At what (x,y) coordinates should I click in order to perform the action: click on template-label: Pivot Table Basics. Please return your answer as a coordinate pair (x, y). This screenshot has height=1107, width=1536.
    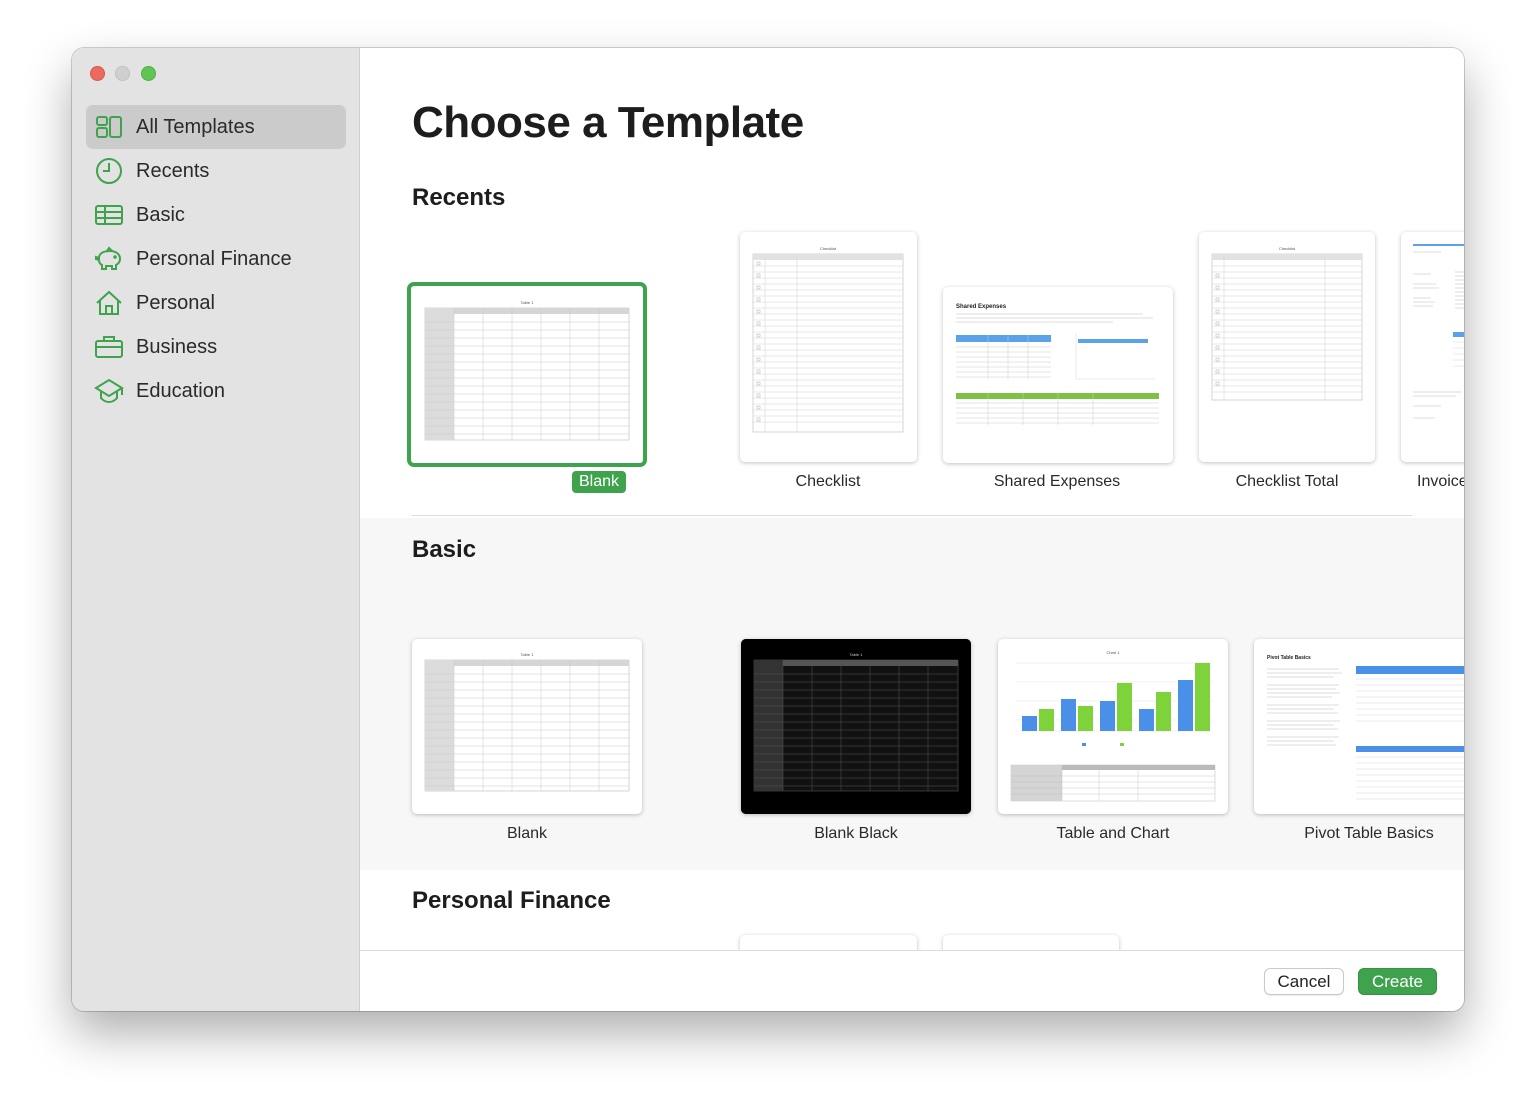
    Looking at the image, I should click on (1369, 833).